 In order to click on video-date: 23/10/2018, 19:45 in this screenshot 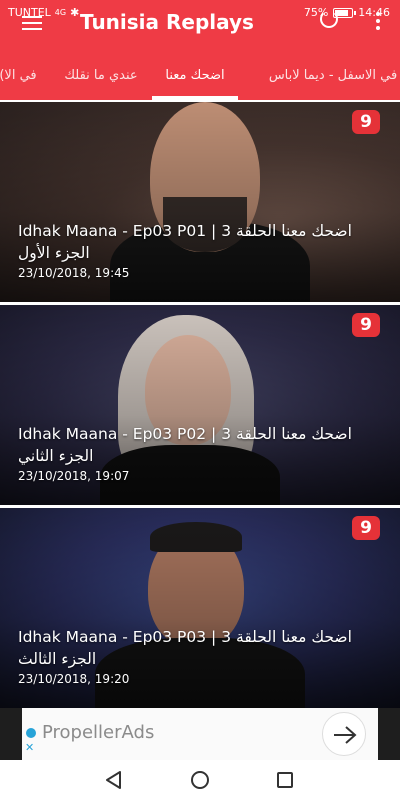, I will do `click(74, 273)`.